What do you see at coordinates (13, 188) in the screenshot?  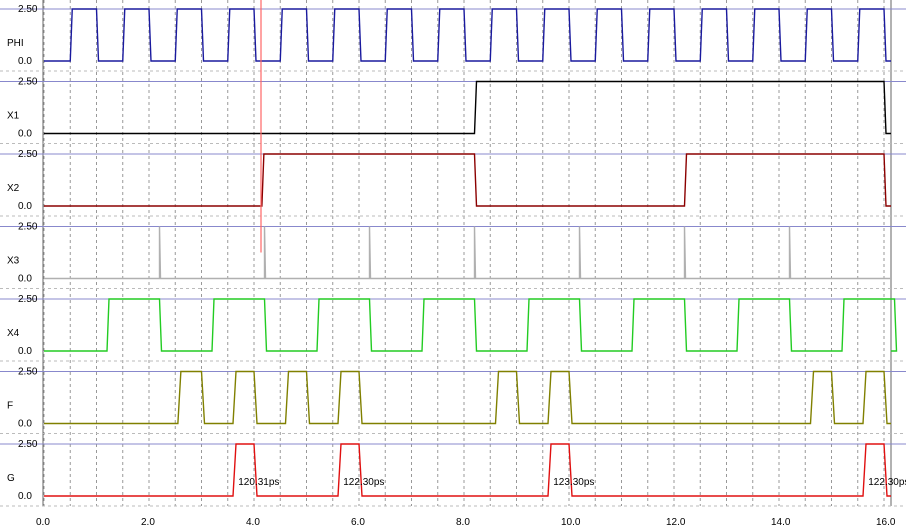 I see `series-label: X2` at bounding box center [13, 188].